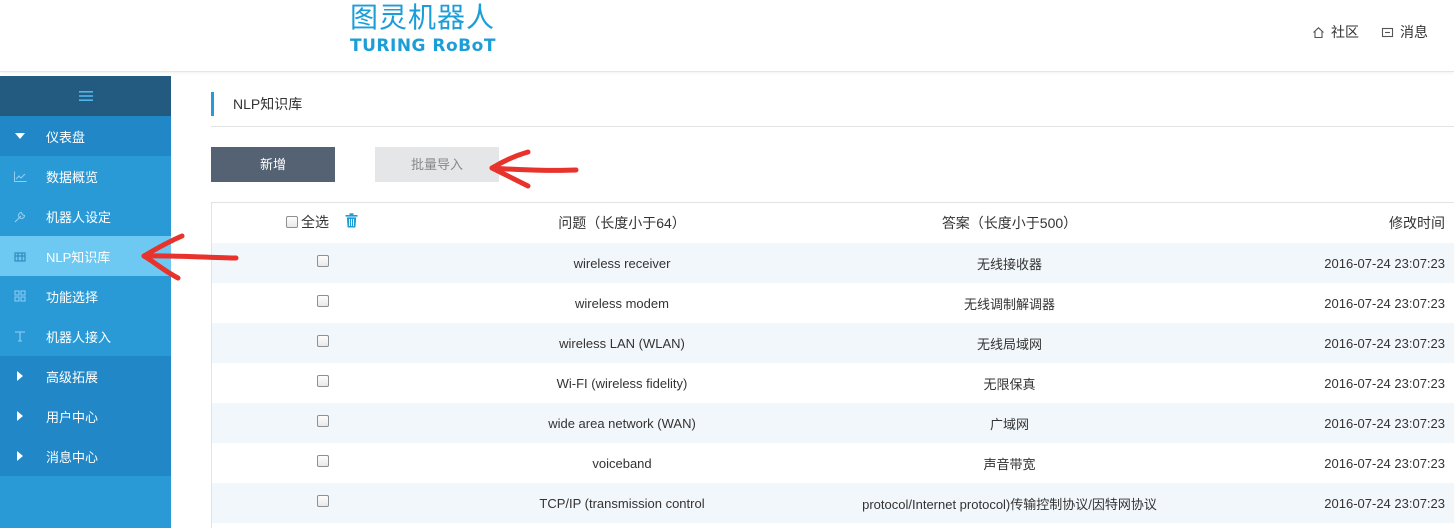 This screenshot has width=1454, height=528. Describe the element at coordinates (66, 137) in the screenshot. I see `sidebar-item-label: 仪表盘` at that location.